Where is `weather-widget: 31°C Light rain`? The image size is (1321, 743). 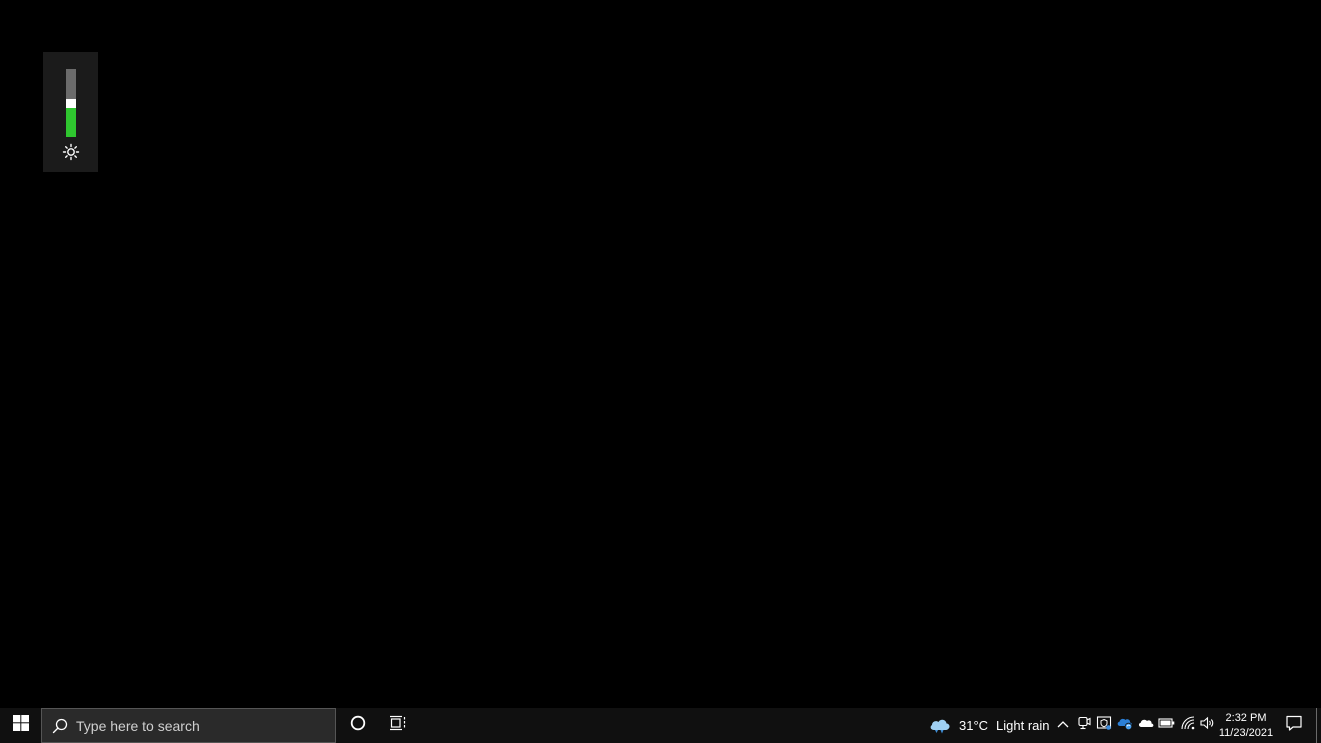 weather-widget: 31°C Light rain is located at coordinates (989, 725).